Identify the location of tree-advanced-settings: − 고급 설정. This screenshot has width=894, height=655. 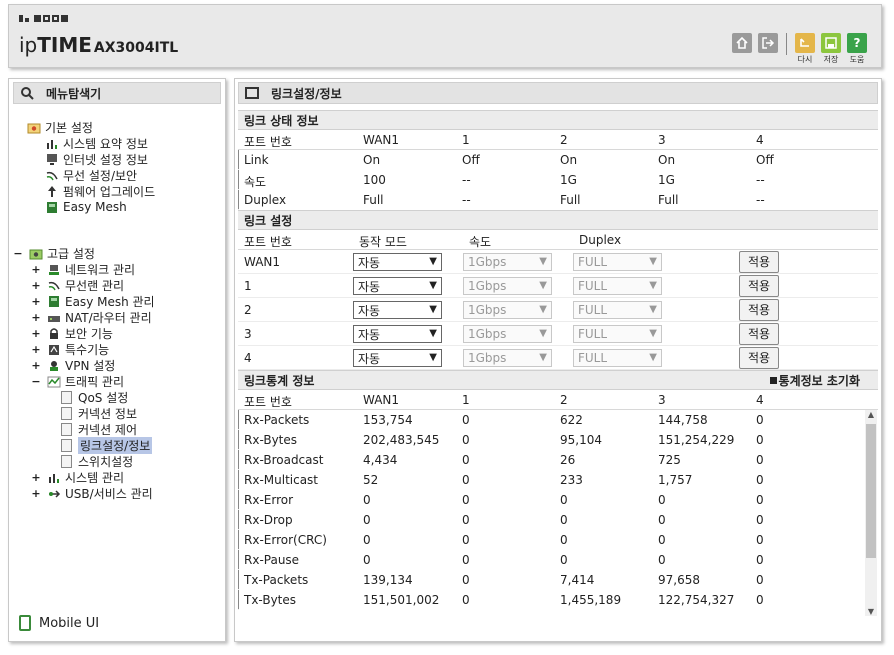
(54, 253).